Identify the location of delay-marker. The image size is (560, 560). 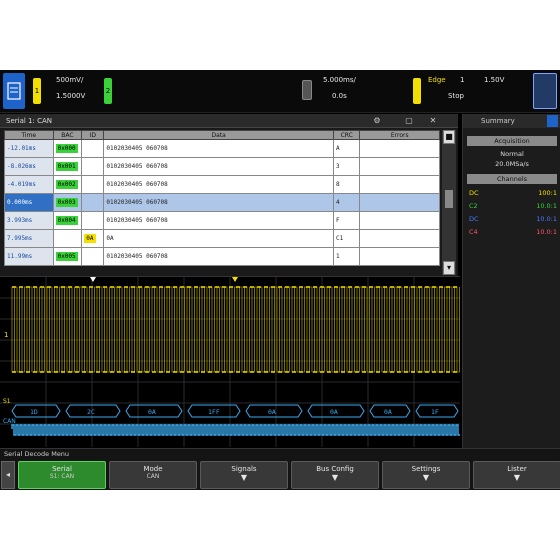
(235, 279).